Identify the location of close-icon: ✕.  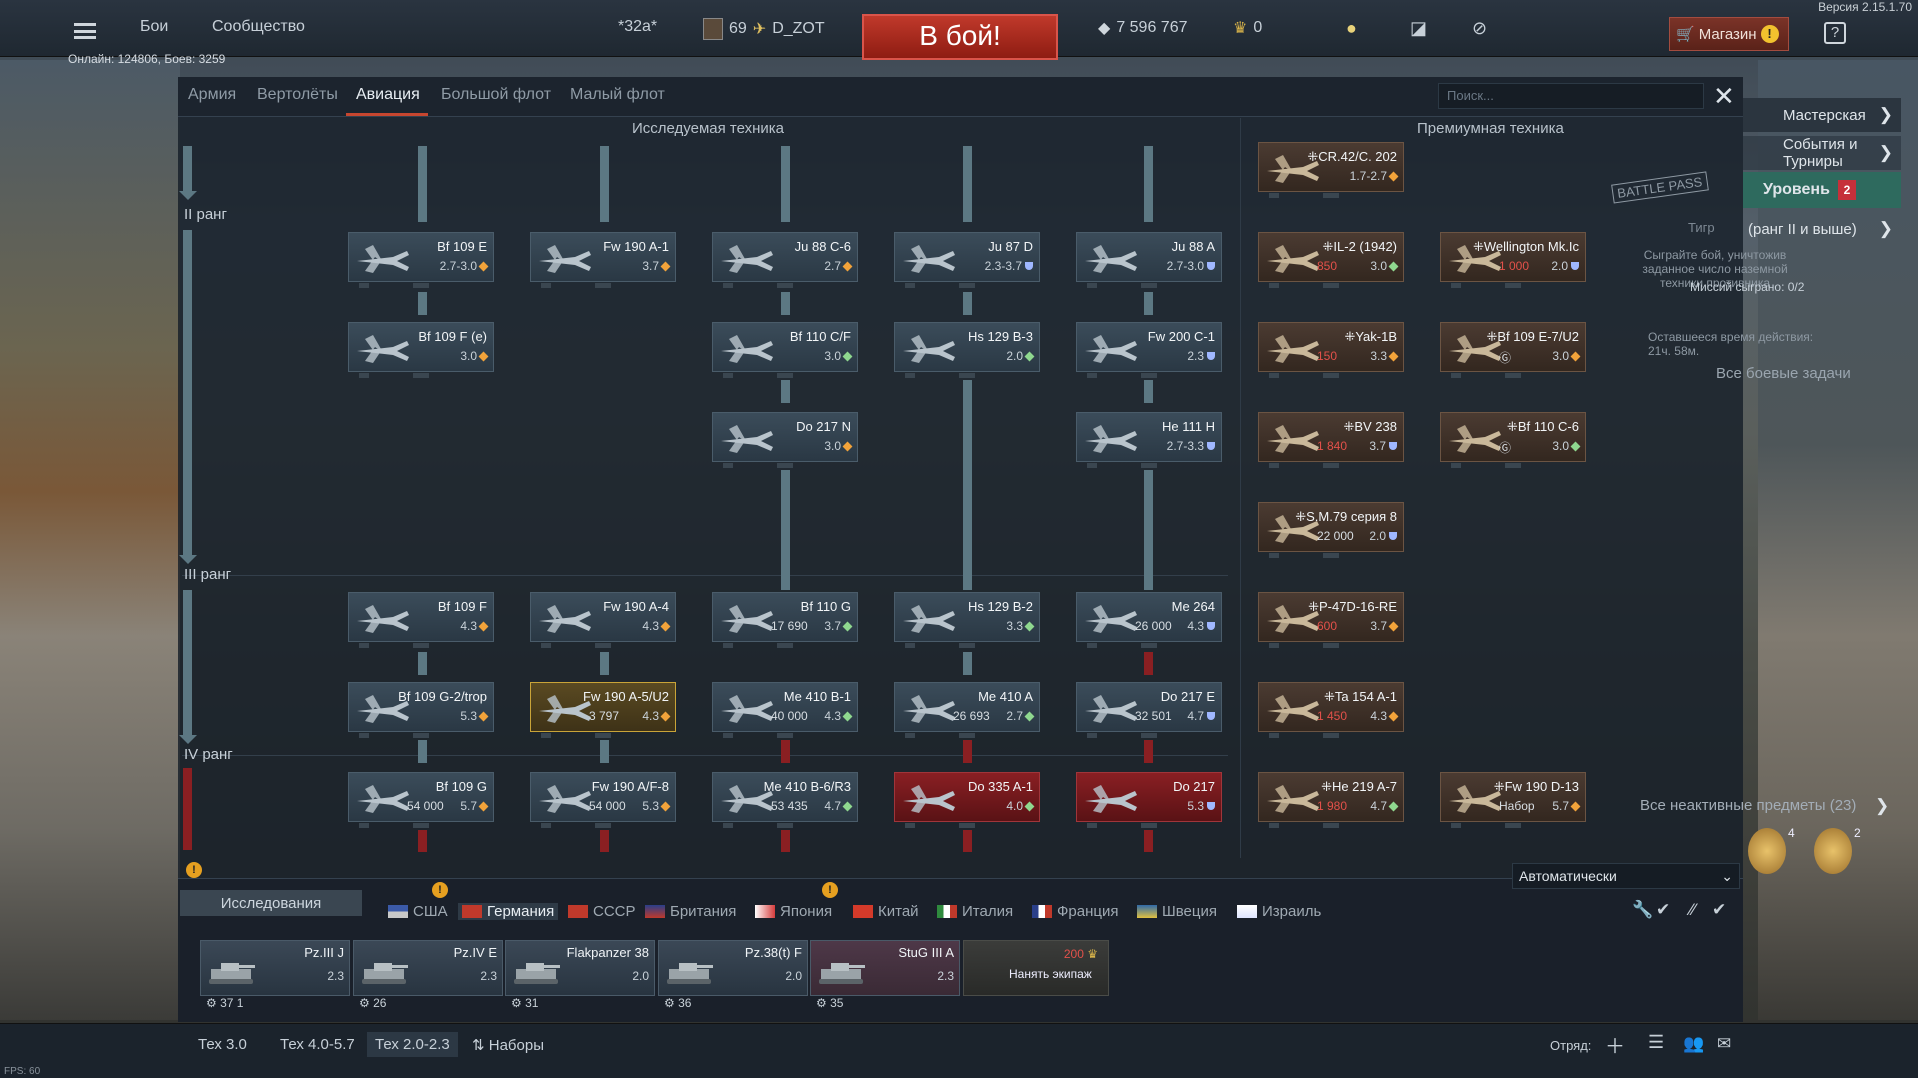
(1724, 96).